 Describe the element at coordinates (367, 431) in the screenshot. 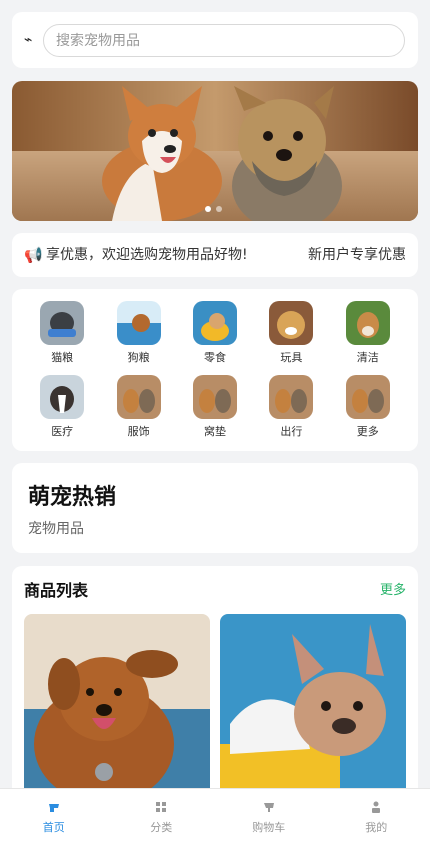

I see `category-label: 更多` at that location.